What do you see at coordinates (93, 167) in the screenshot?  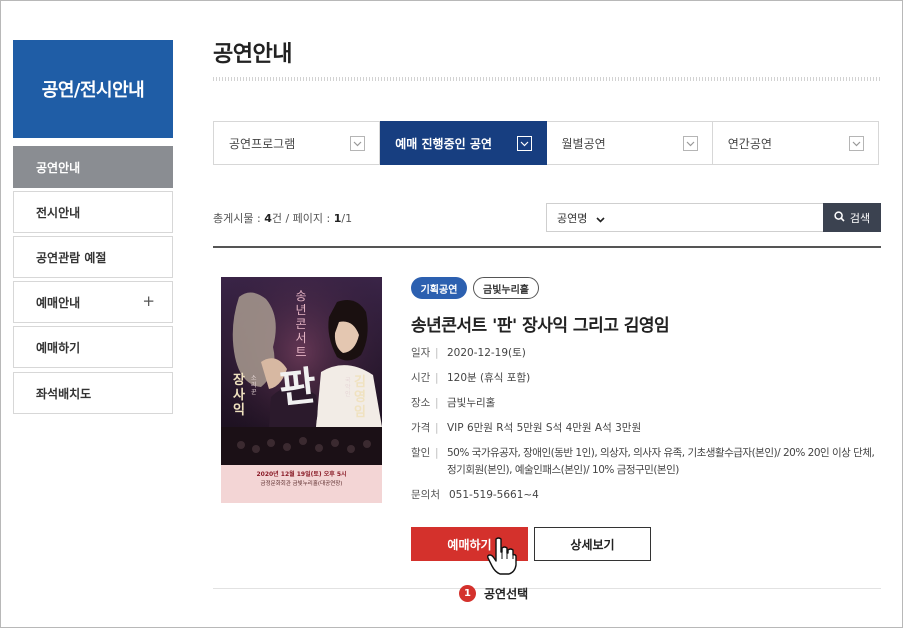 I see `sidebar-item-performance-info: 공연안내` at bounding box center [93, 167].